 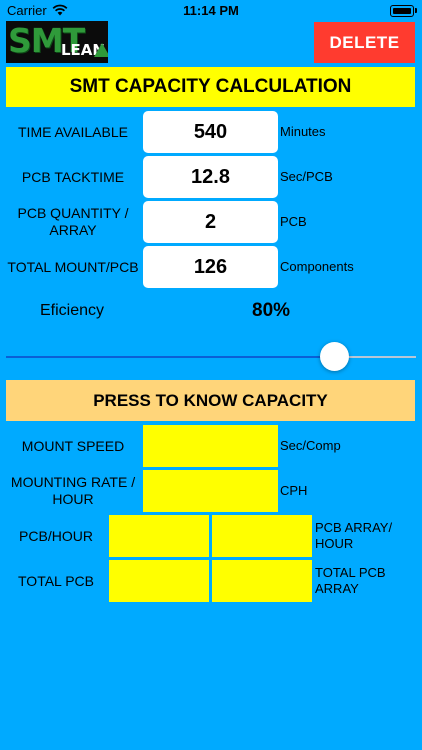 I want to click on mounting-rate-label: MOUNTING RATE / HOUR, so click(x=73, y=490).